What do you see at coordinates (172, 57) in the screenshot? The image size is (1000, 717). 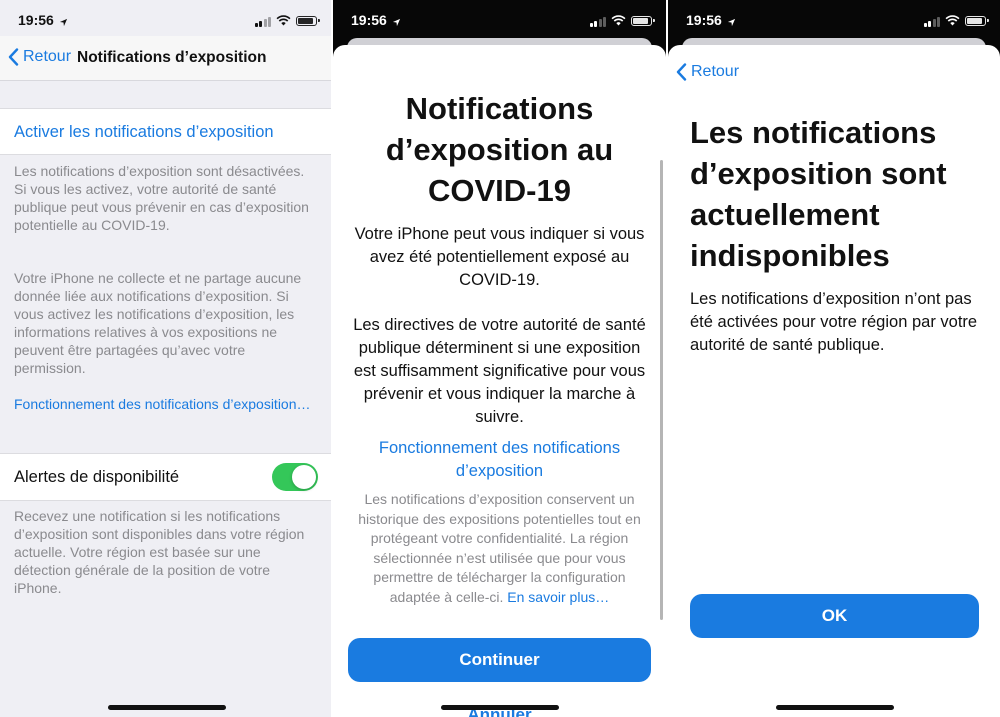 I see `page-title: Notifications d’exposition` at bounding box center [172, 57].